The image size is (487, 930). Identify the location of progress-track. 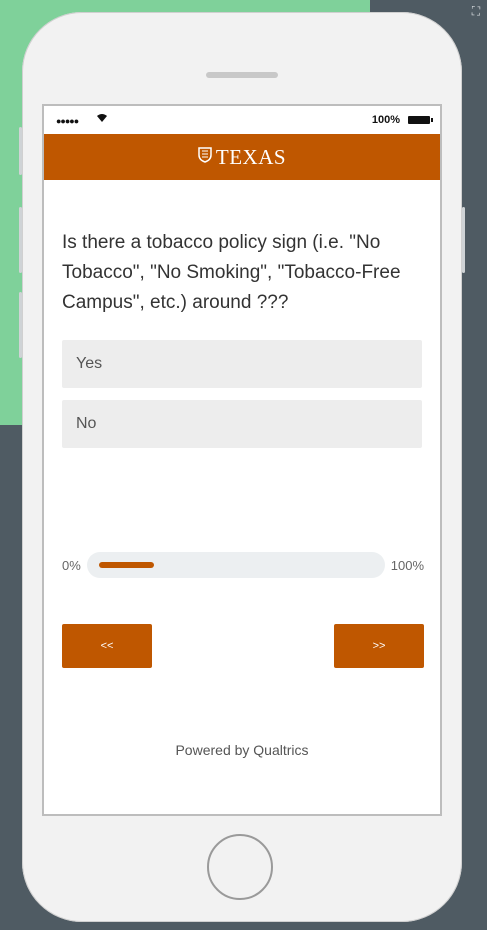
(235, 565).